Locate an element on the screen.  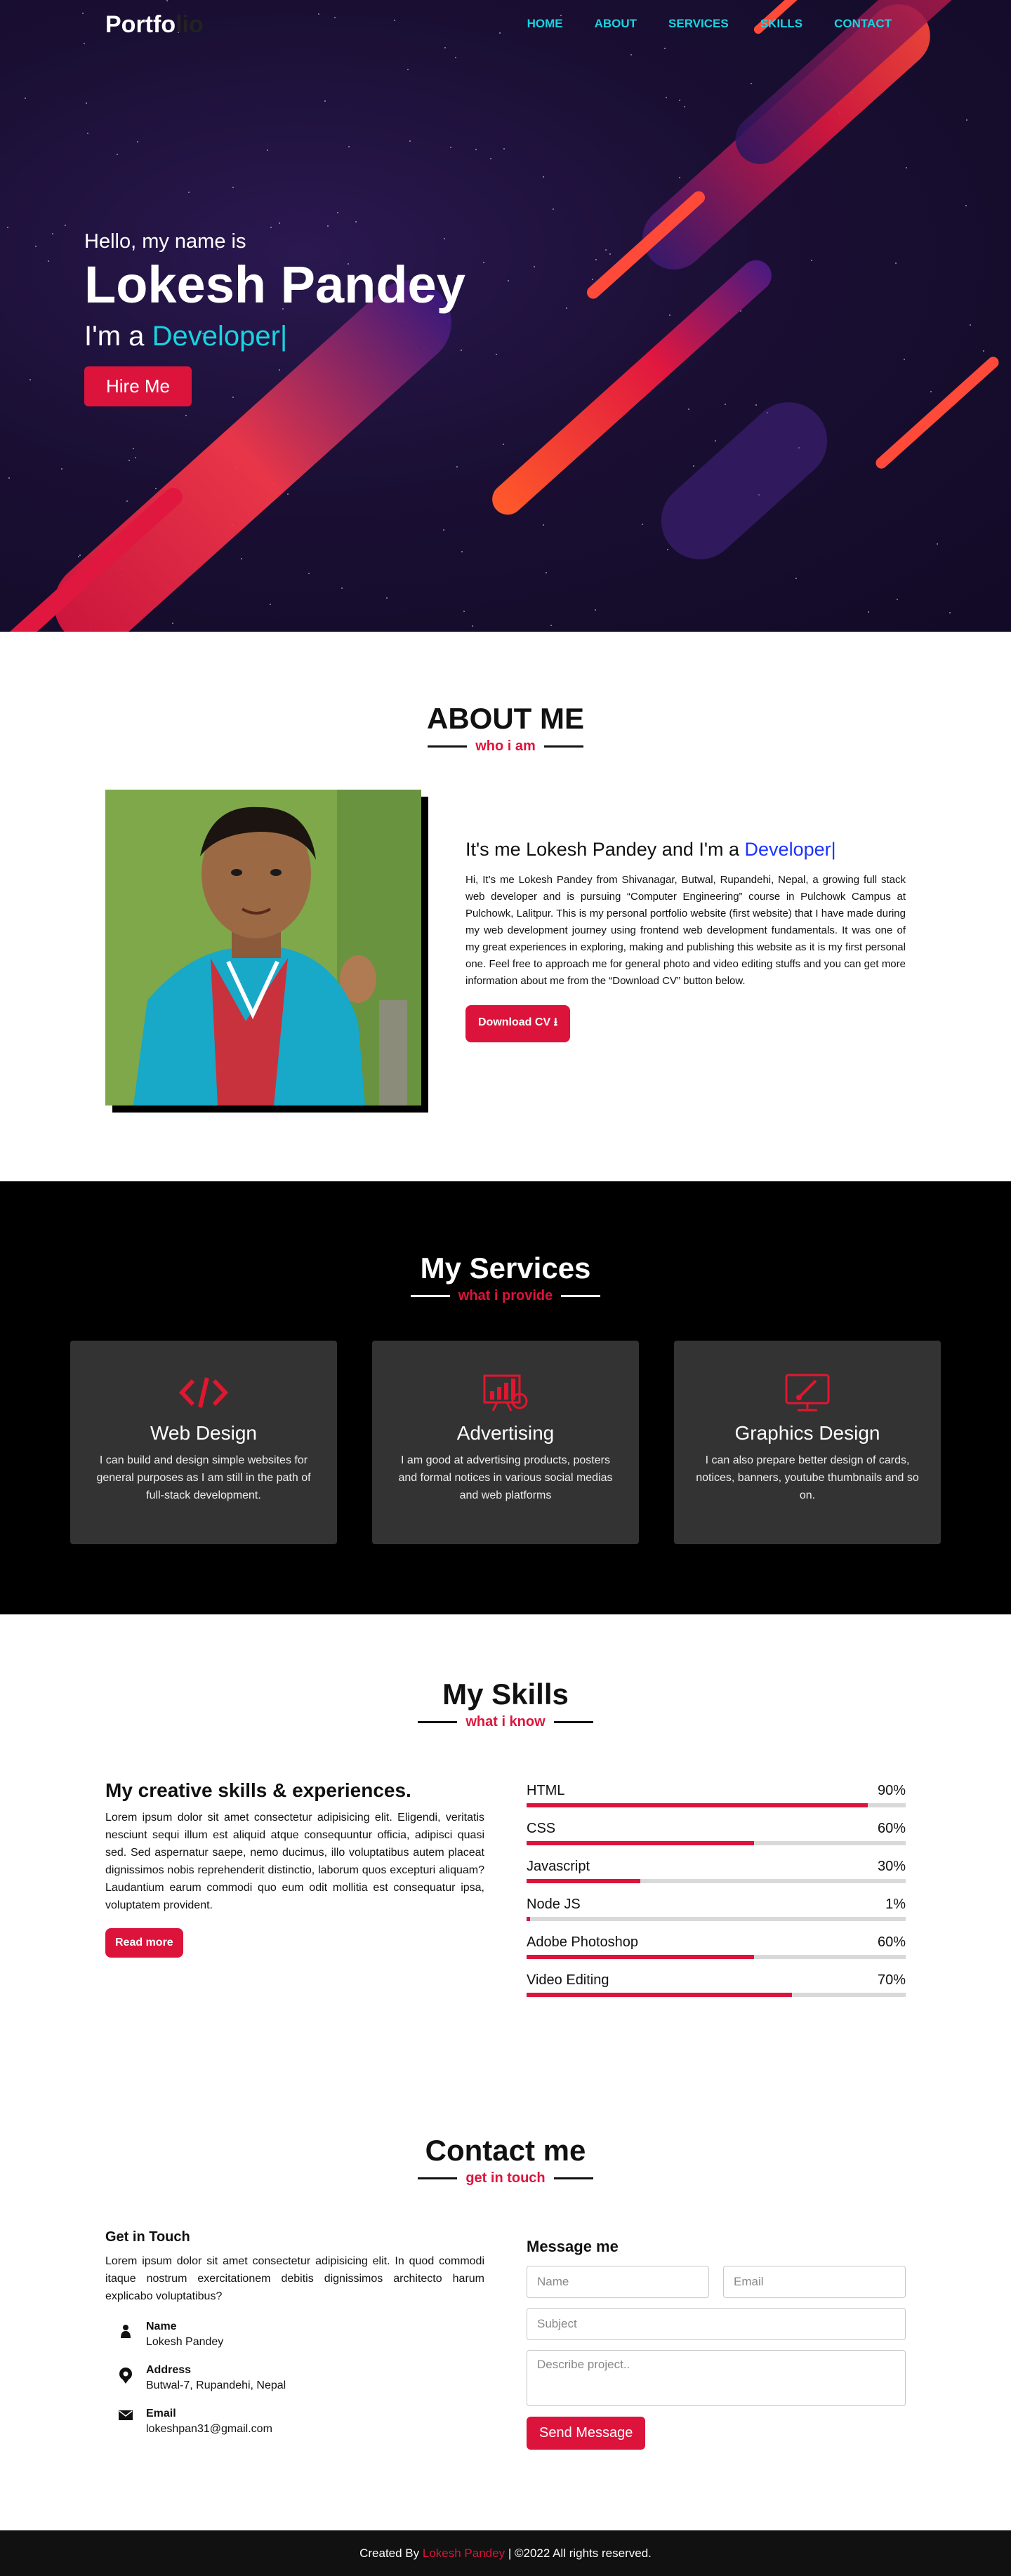
contact-title-block: Contact me get in touch is located at coordinates (505, 2160).